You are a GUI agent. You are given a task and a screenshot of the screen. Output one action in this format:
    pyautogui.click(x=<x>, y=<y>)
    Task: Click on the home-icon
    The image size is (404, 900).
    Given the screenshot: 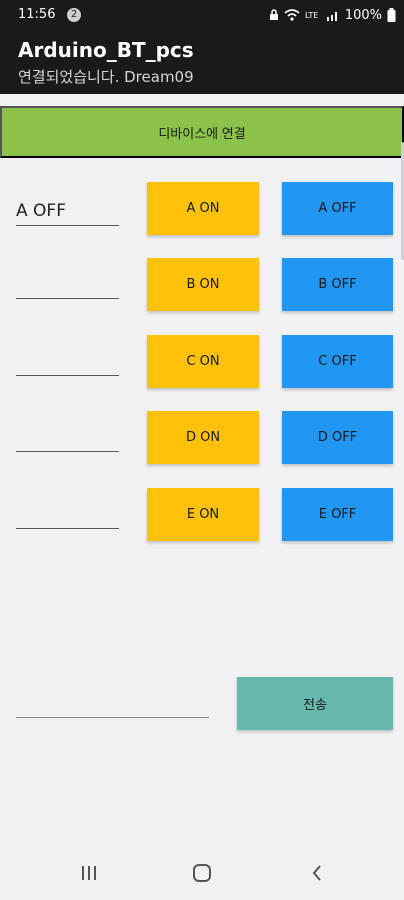 What is the action you would take?
    pyautogui.click(x=202, y=873)
    